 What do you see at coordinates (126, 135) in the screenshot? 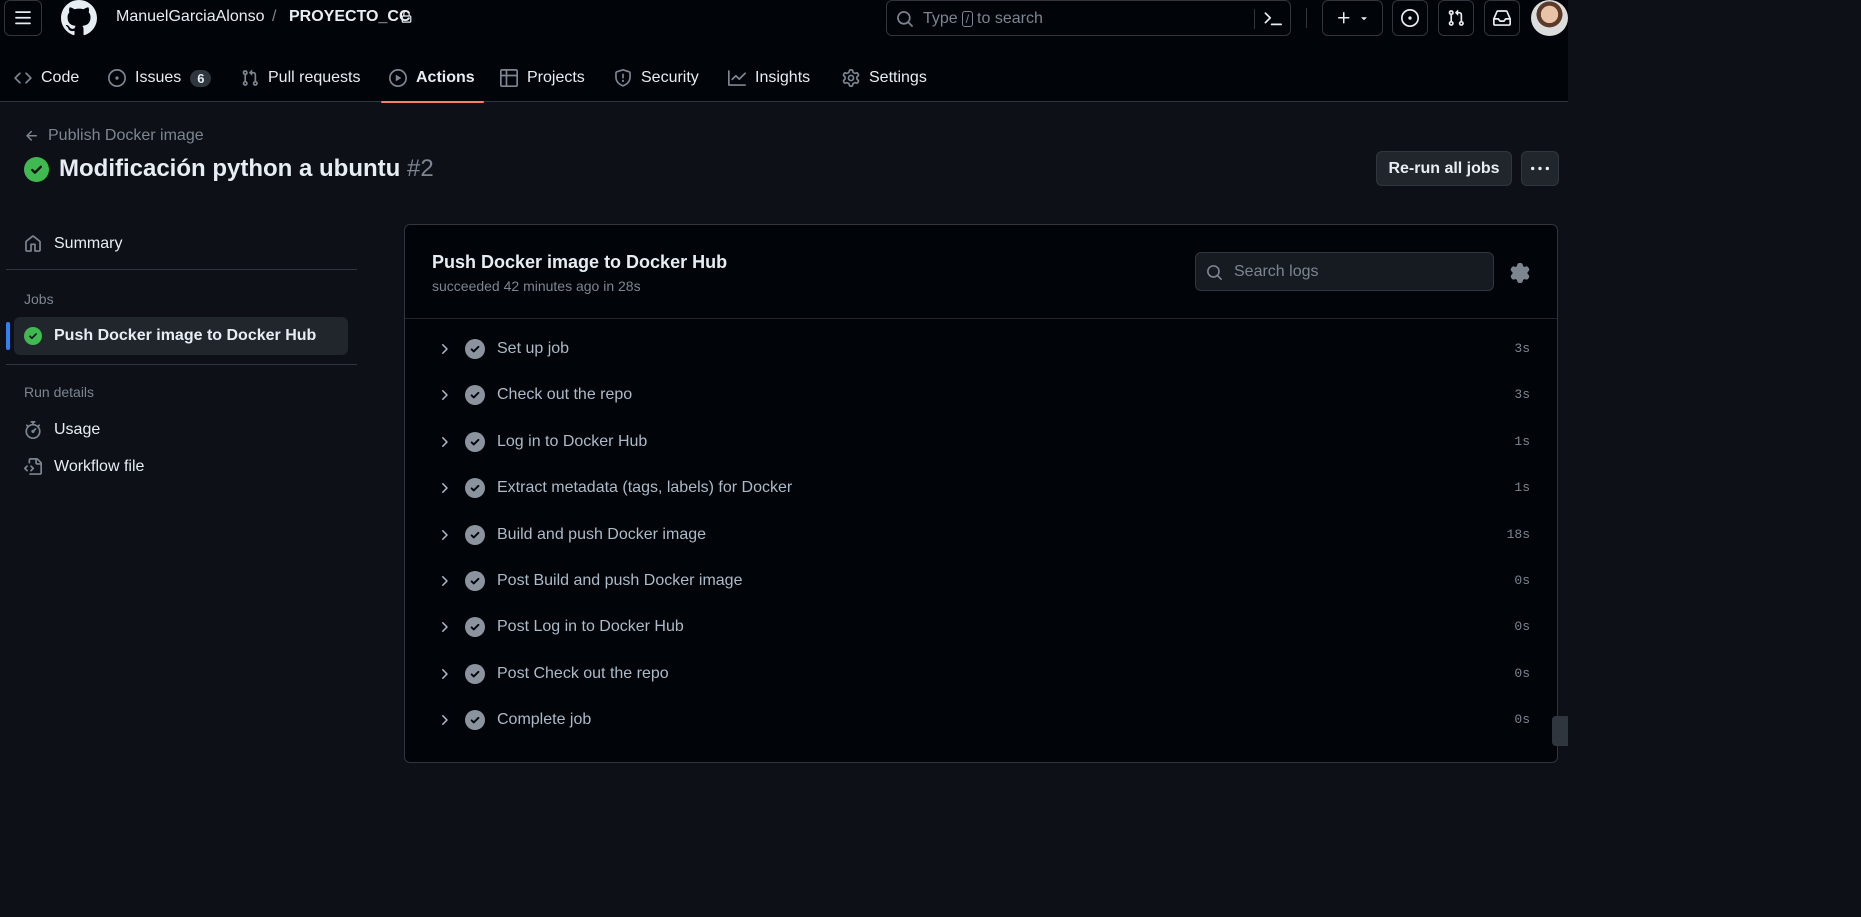
I see `workflow-name: Publish Docker image` at bounding box center [126, 135].